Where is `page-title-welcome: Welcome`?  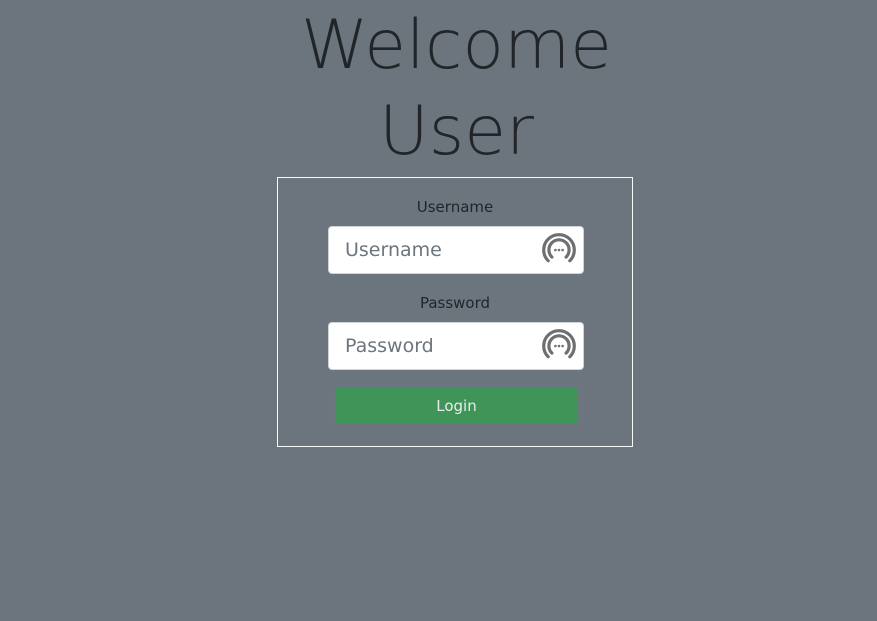 page-title-welcome: Welcome is located at coordinates (456, 45).